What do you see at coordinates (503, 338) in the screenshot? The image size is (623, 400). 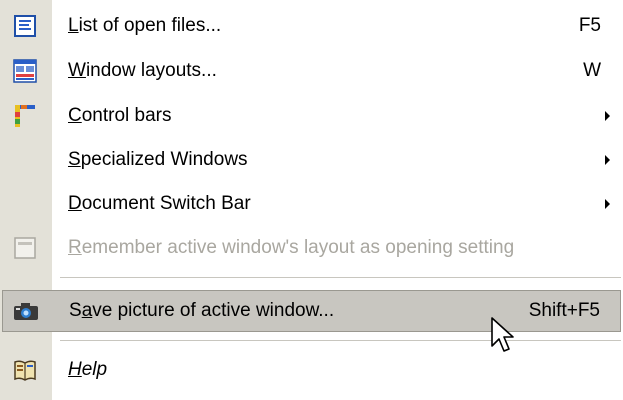 I see `mouse-pointer-icon` at bounding box center [503, 338].